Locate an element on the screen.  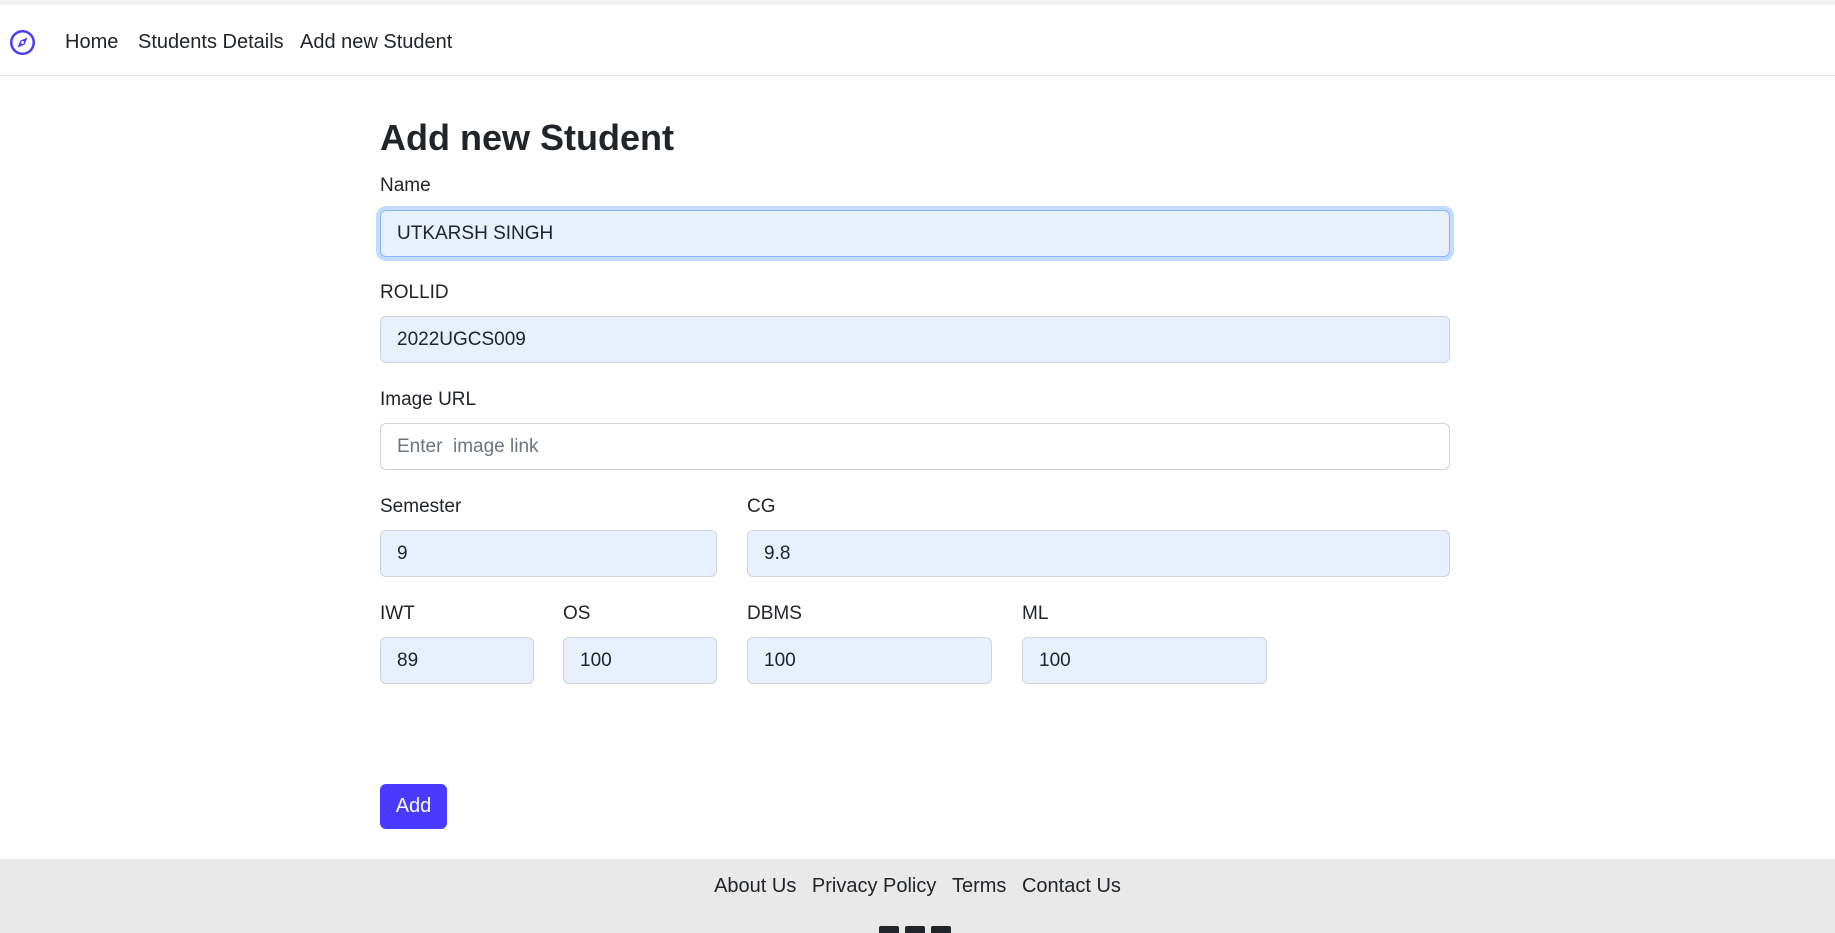
cg-label: CG is located at coordinates (761, 506).